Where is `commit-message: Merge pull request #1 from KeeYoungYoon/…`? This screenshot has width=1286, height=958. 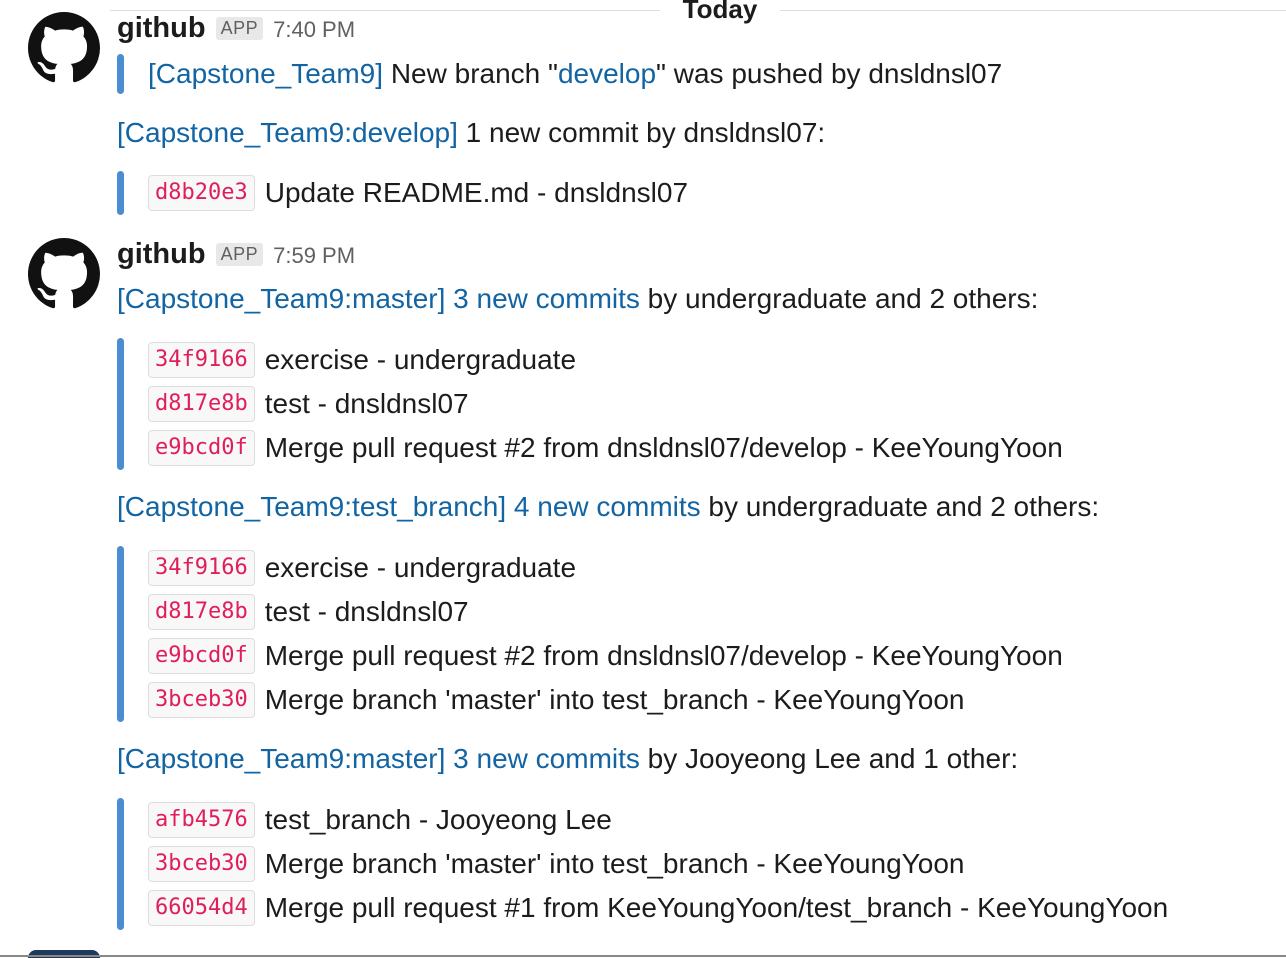 commit-message: Merge pull request #1 from KeeYoungYoon/… is located at coordinates (716, 907).